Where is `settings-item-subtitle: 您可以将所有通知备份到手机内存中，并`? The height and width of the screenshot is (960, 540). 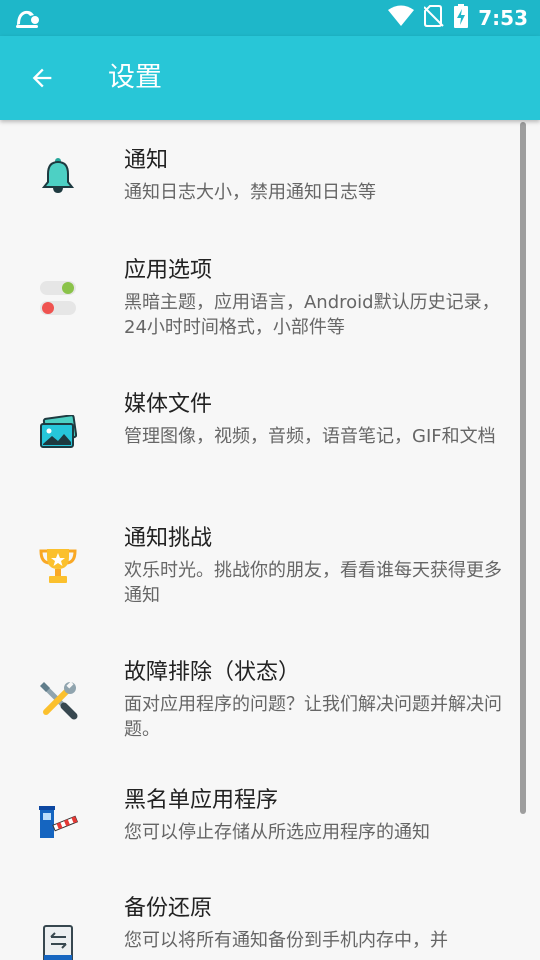
settings-item-subtitle: 您可以将所有通知备份到手机内存中，并 is located at coordinates (286, 940).